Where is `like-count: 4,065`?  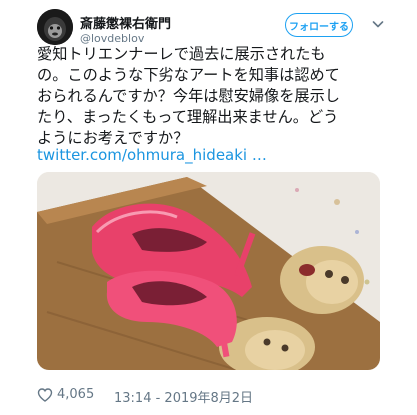 like-count: 4,065 is located at coordinates (75, 394).